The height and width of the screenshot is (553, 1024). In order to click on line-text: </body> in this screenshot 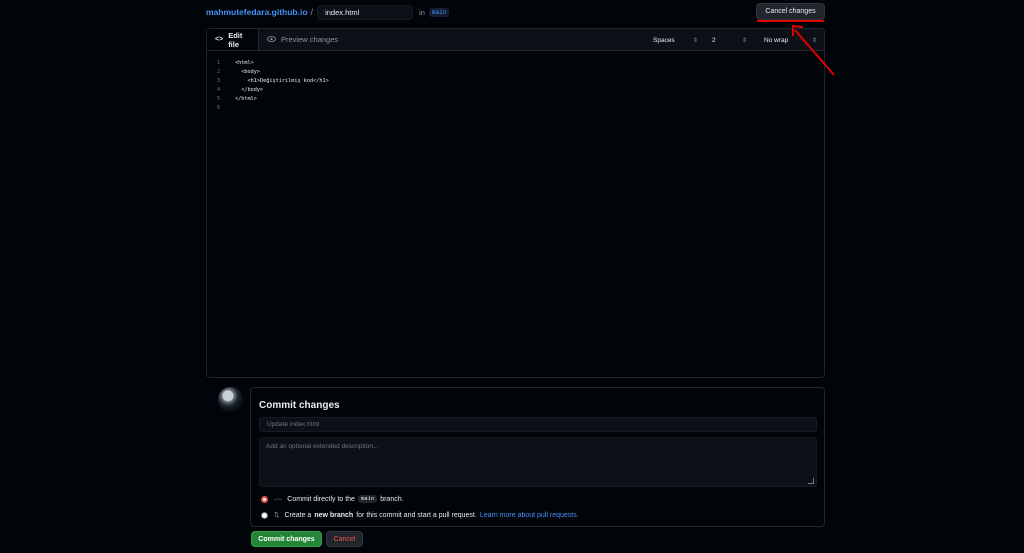, I will do `click(249, 90)`.